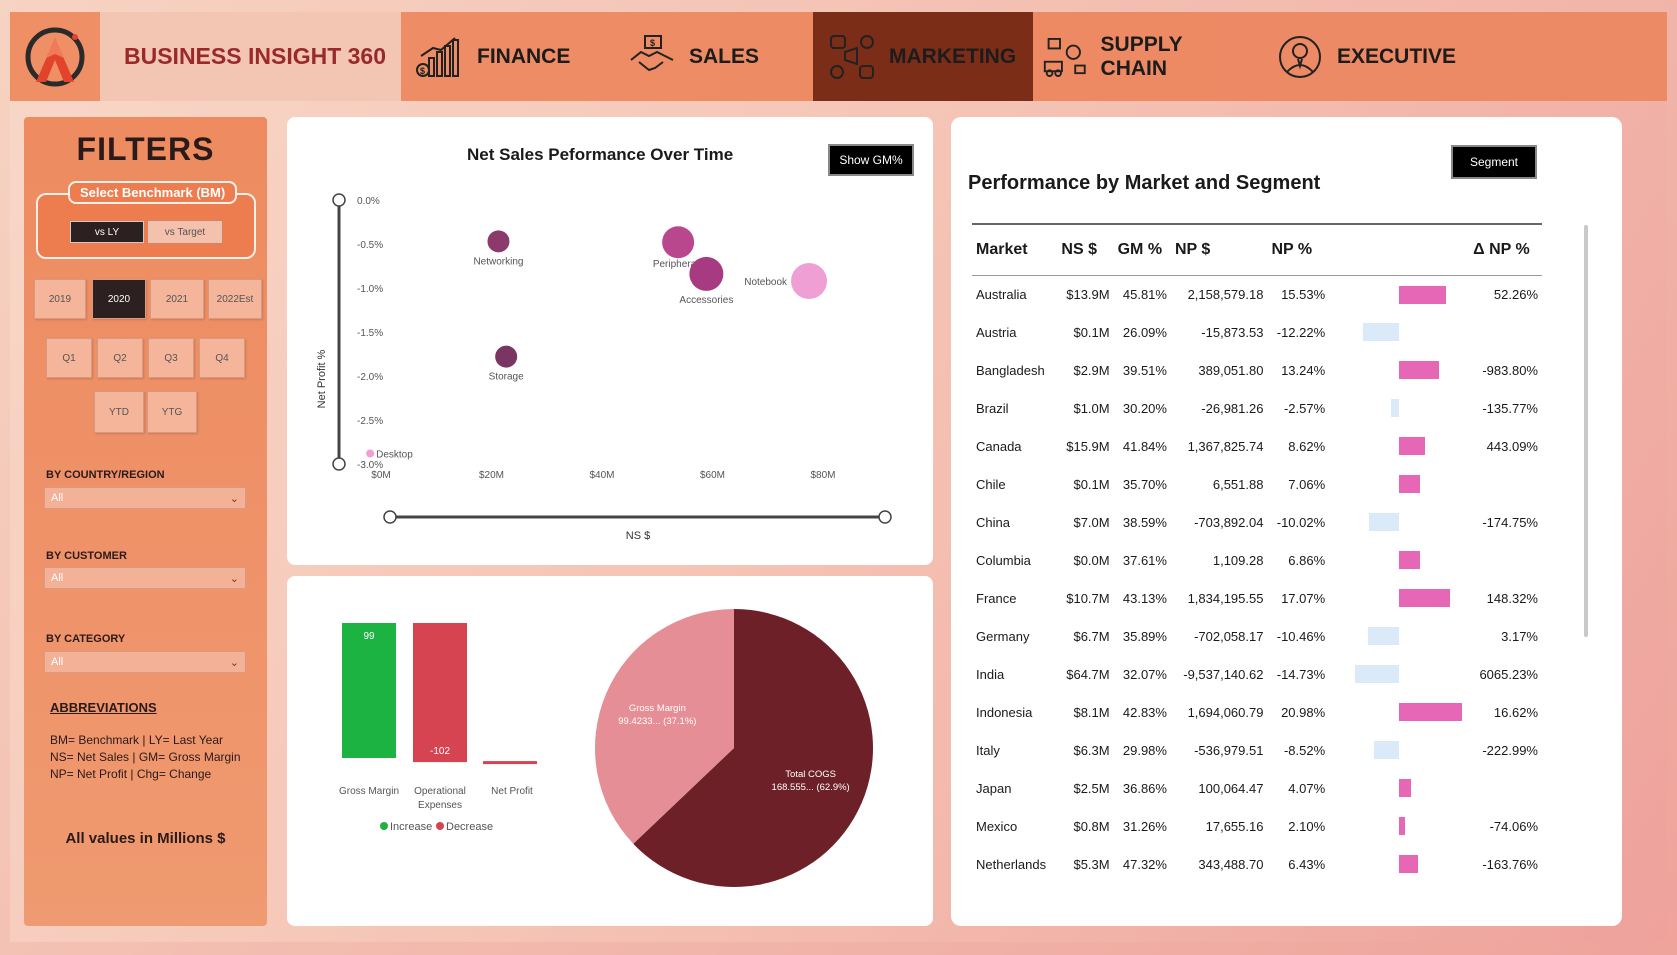 The image size is (1677, 955). What do you see at coordinates (60, 299) in the screenshot?
I see `year-2019-button: 2019` at bounding box center [60, 299].